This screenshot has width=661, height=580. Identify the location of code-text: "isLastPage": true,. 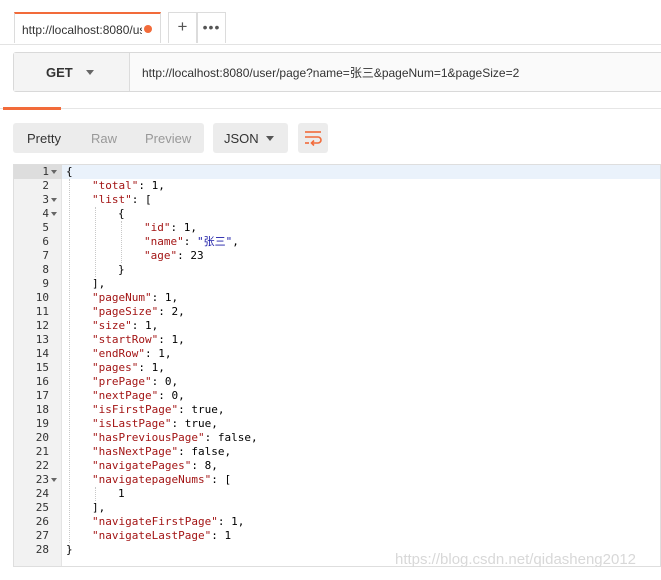
(155, 423).